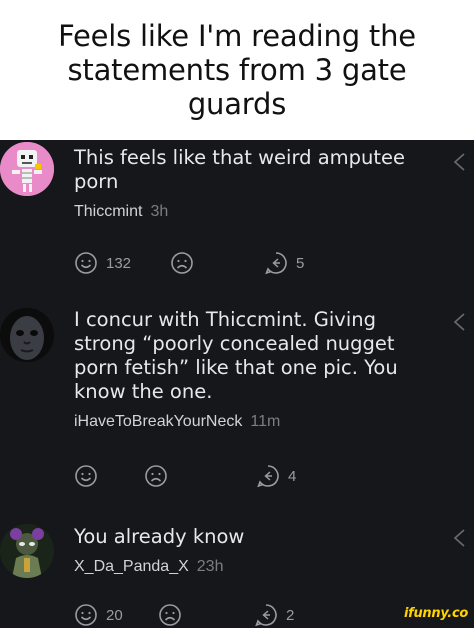 The height and width of the screenshot is (628, 474). Describe the element at coordinates (27, 169) in the screenshot. I see `skeleton-avatar-icon` at that location.